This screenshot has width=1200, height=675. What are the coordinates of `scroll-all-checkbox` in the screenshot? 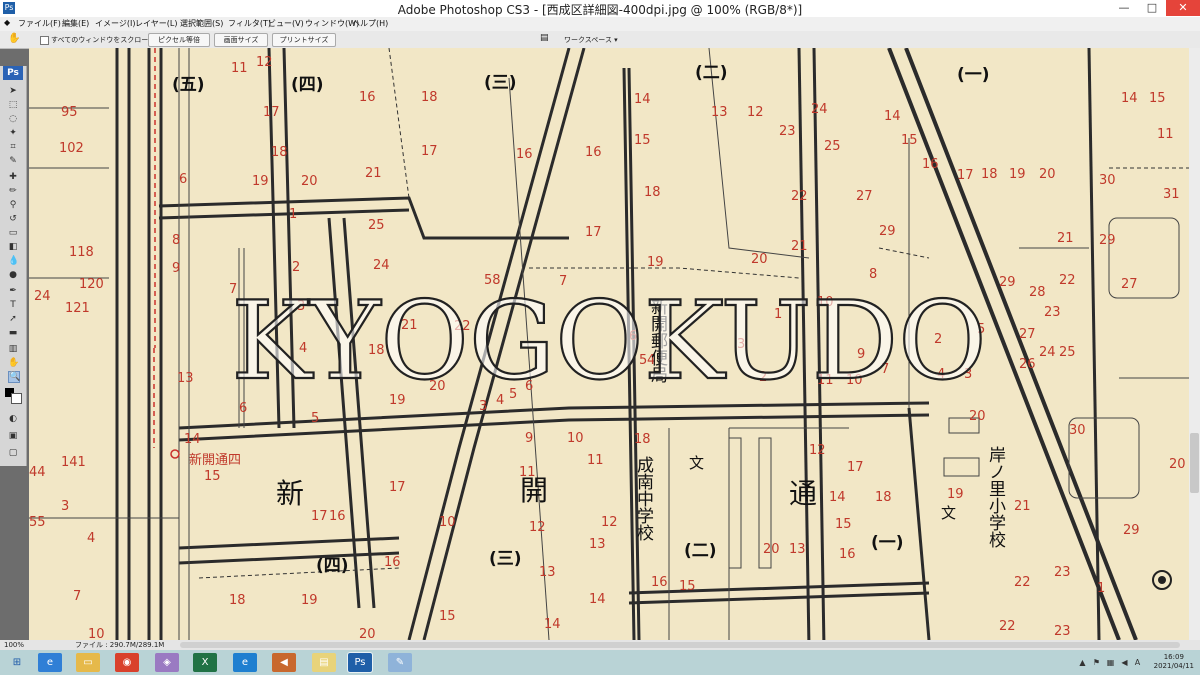 It's located at (44, 40).